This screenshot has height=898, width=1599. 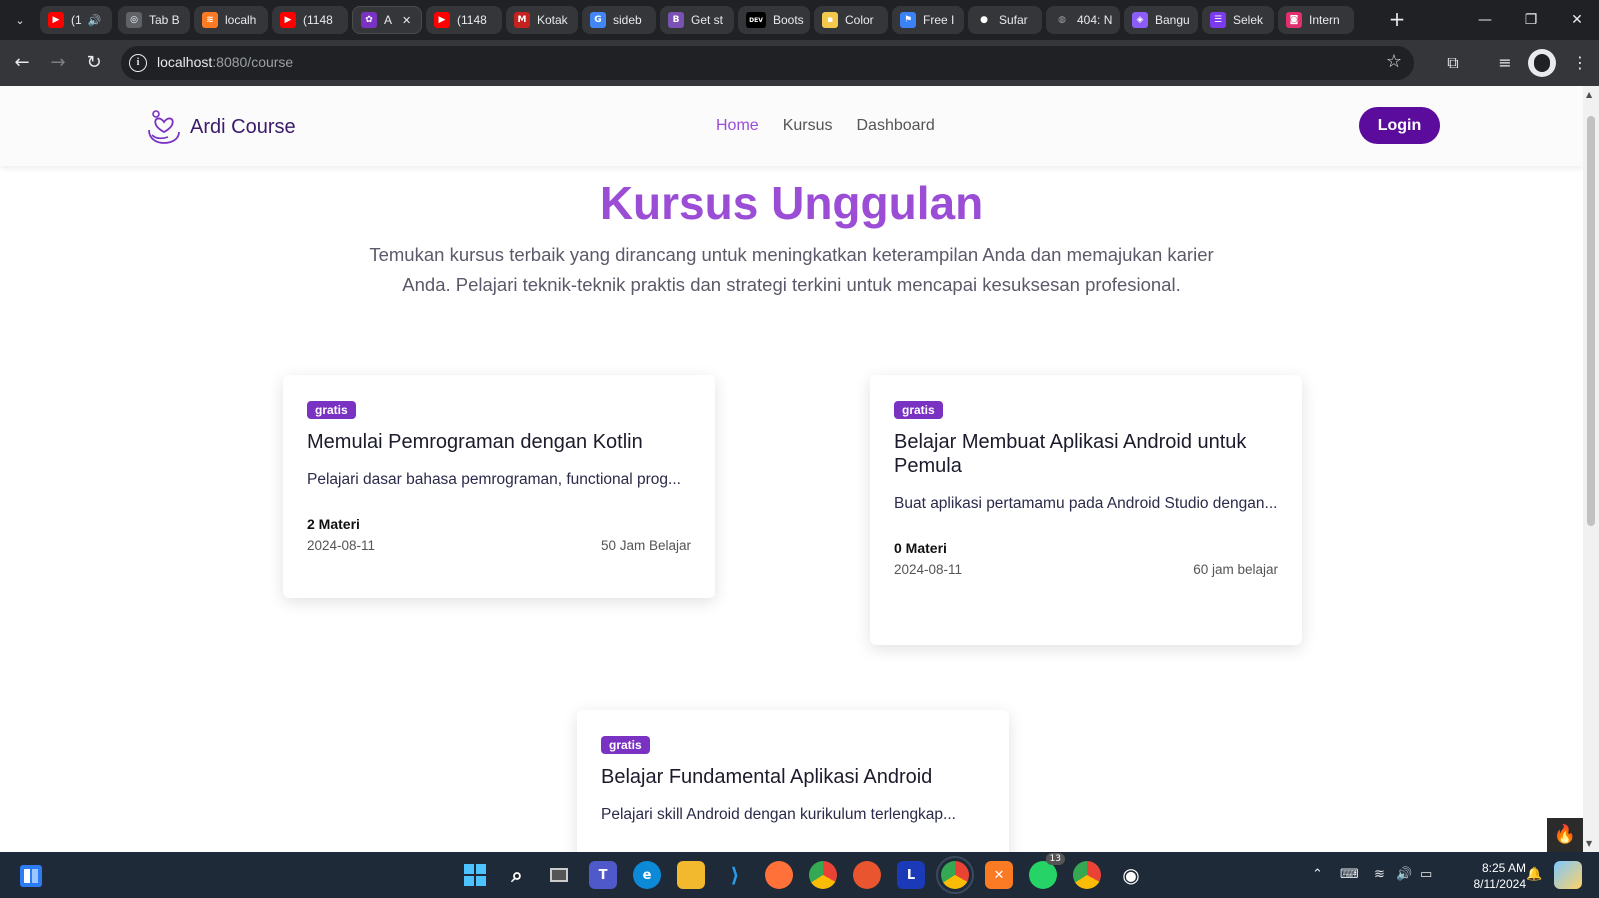 I want to click on scroll-up-arrow-icon: ▲, so click(x=1589, y=94).